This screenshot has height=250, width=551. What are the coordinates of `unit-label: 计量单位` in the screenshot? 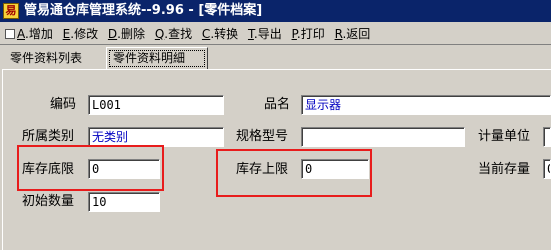 It's located at (504, 136).